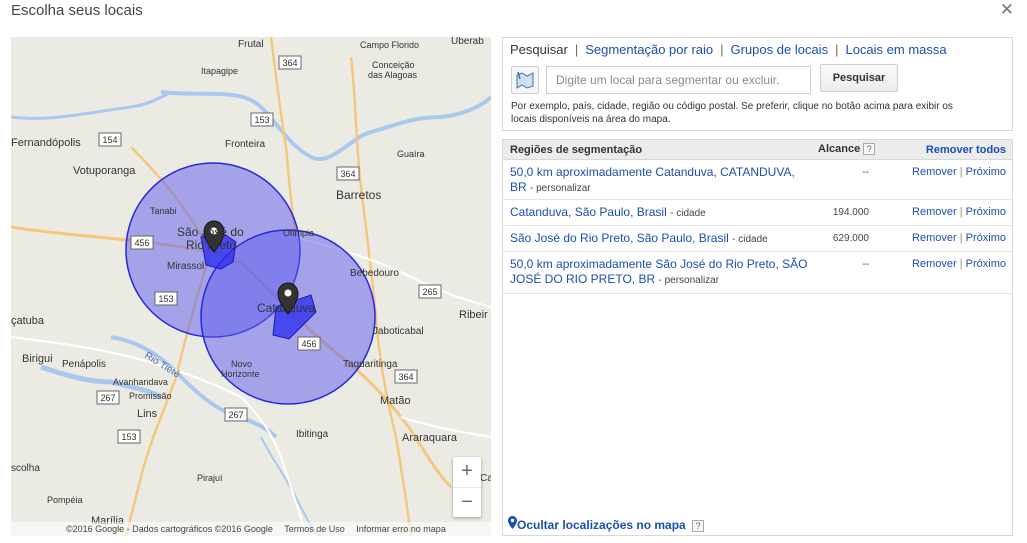 The width and height of the screenshot is (1027, 543). What do you see at coordinates (780, 49) in the screenshot?
I see `tab-grupos-locais: Grupos de locais` at bounding box center [780, 49].